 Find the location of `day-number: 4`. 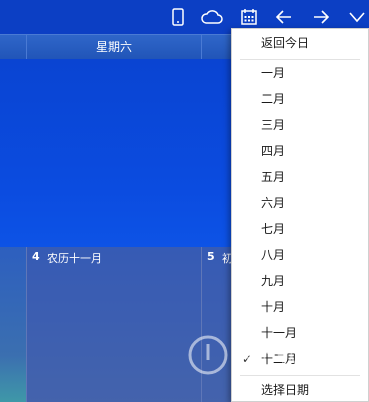

day-number: 4 is located at coordinates (36, 256).